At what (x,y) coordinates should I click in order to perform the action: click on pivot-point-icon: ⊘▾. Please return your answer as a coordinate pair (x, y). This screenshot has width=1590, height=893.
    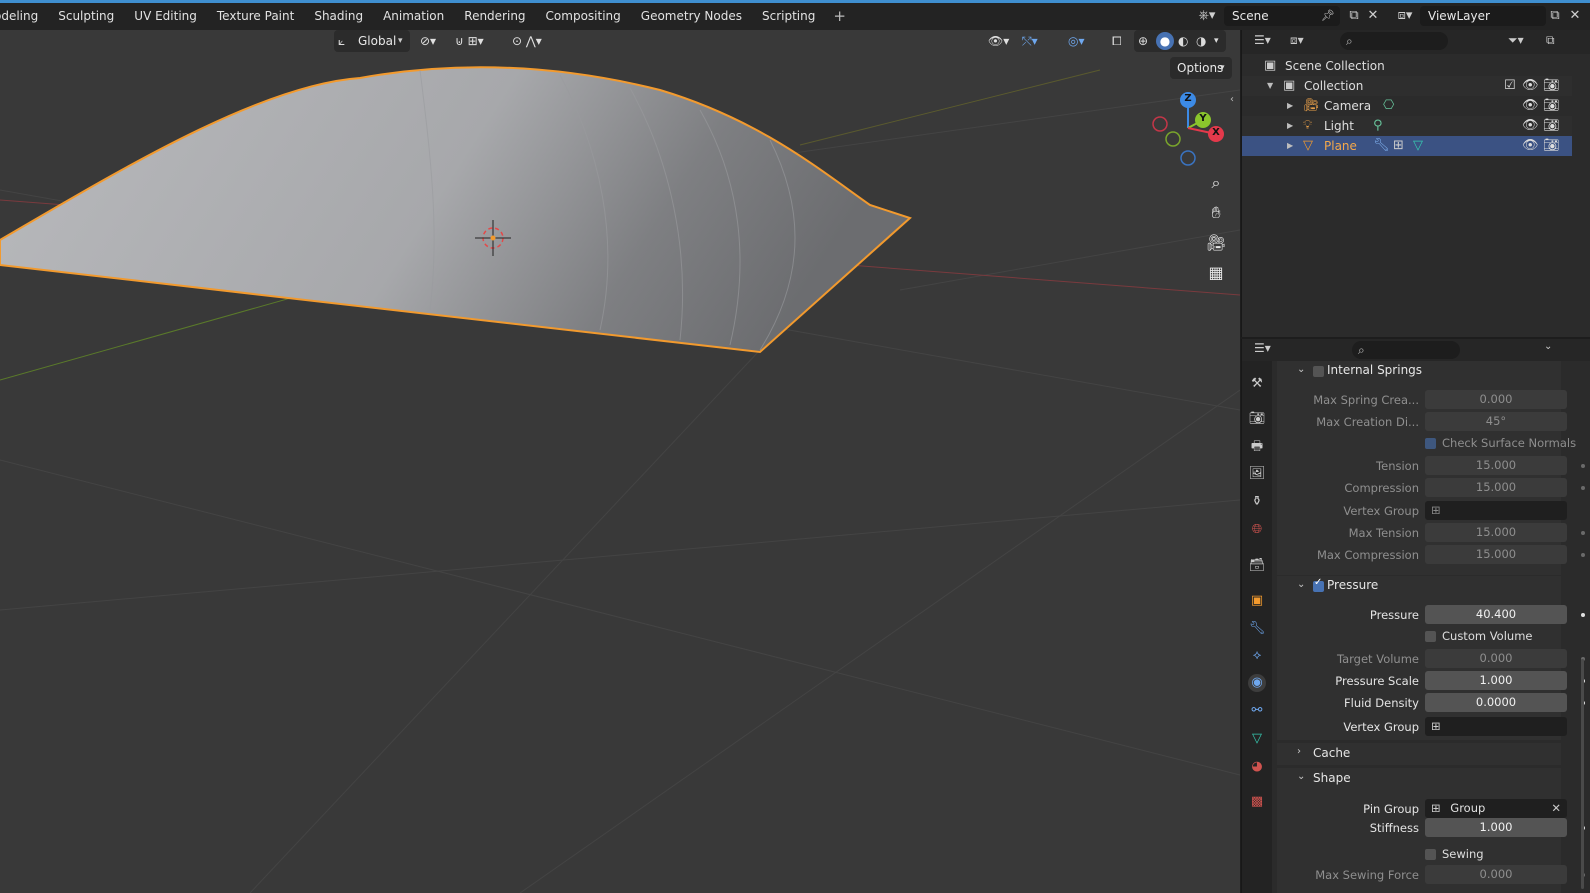
    Looking at the image, I should click on (434, 41).